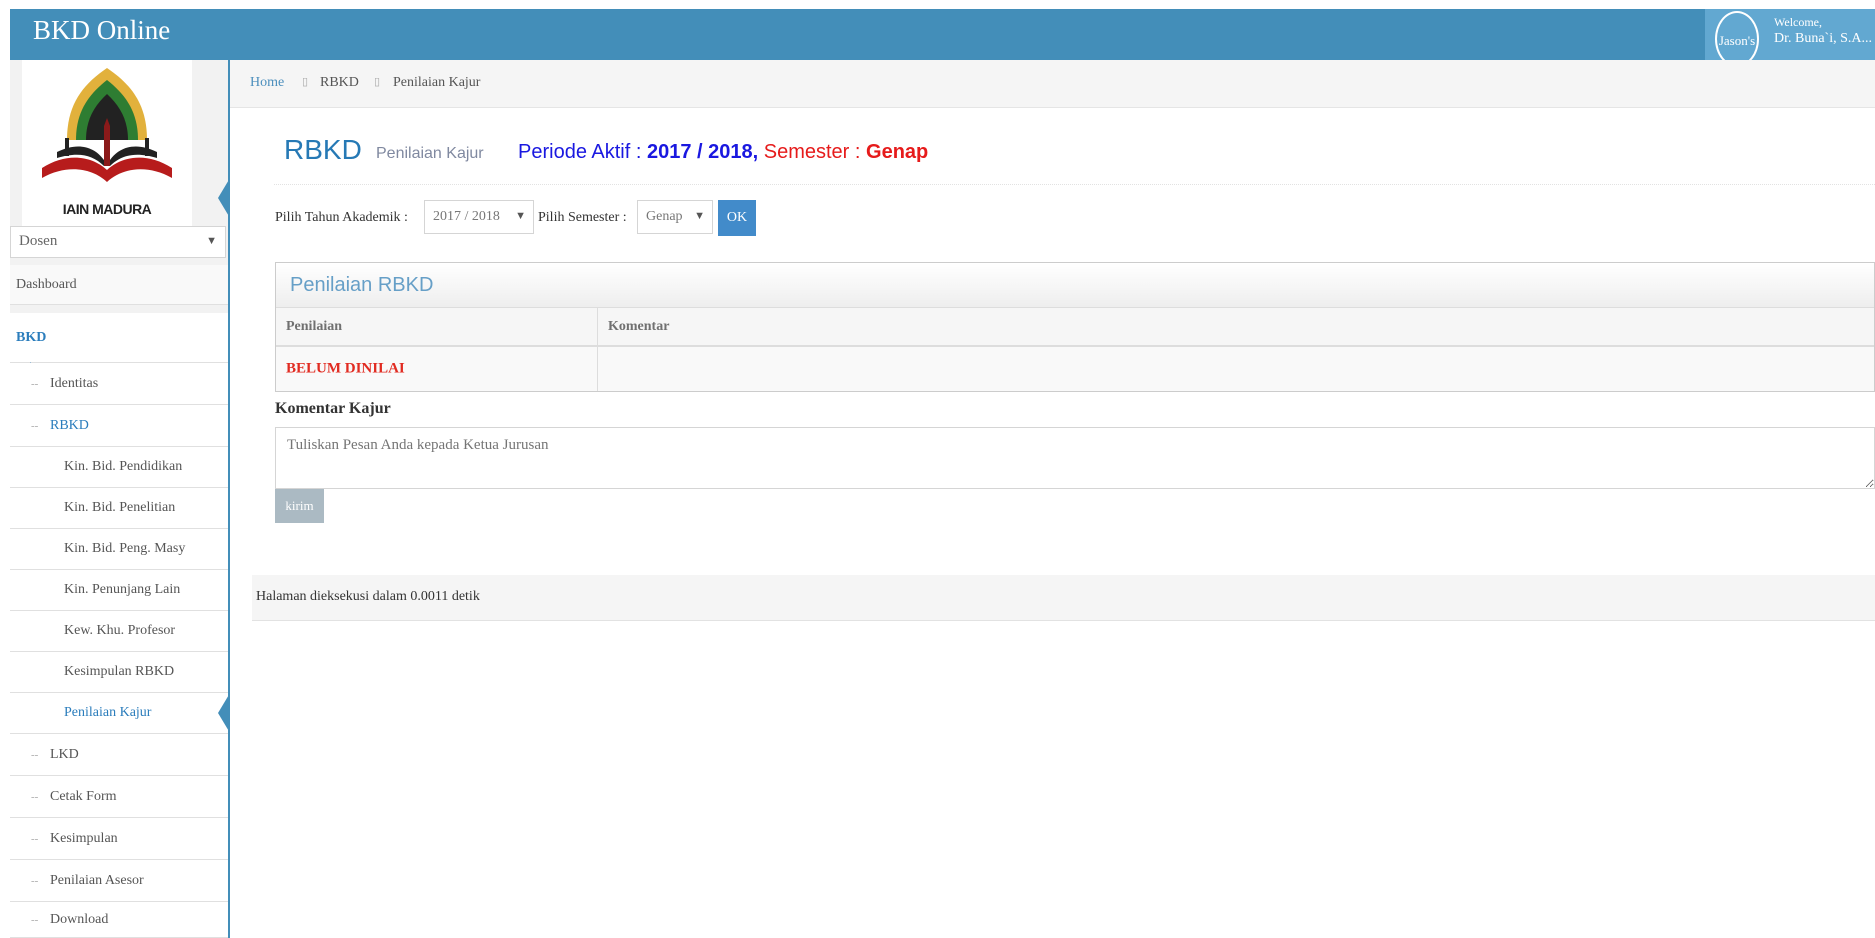 This screenshot has height=938, width=1875. I want to click on komentar-kajur-label: Komentar Kajur, so click(333, 408).